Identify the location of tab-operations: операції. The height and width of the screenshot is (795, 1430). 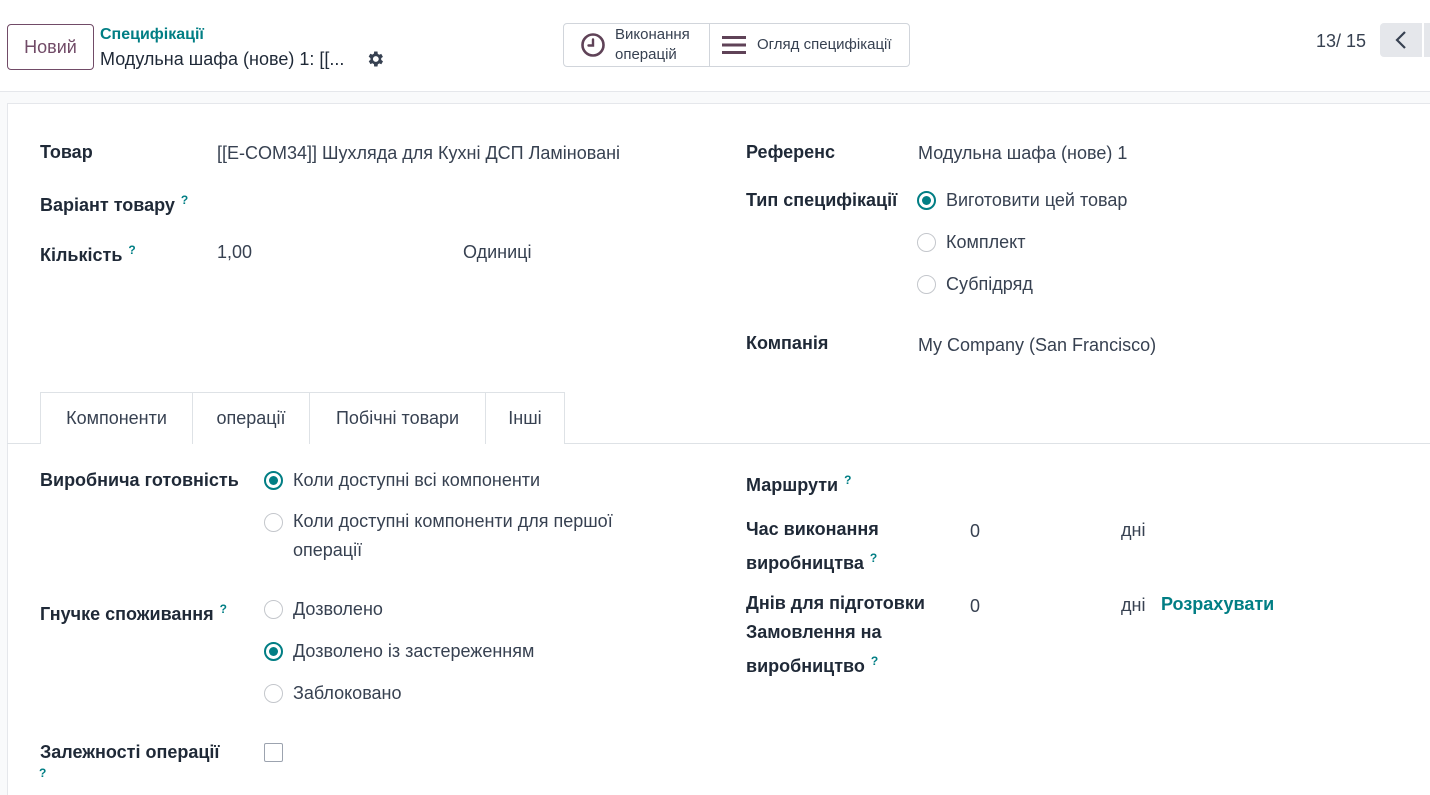
(251, 418).